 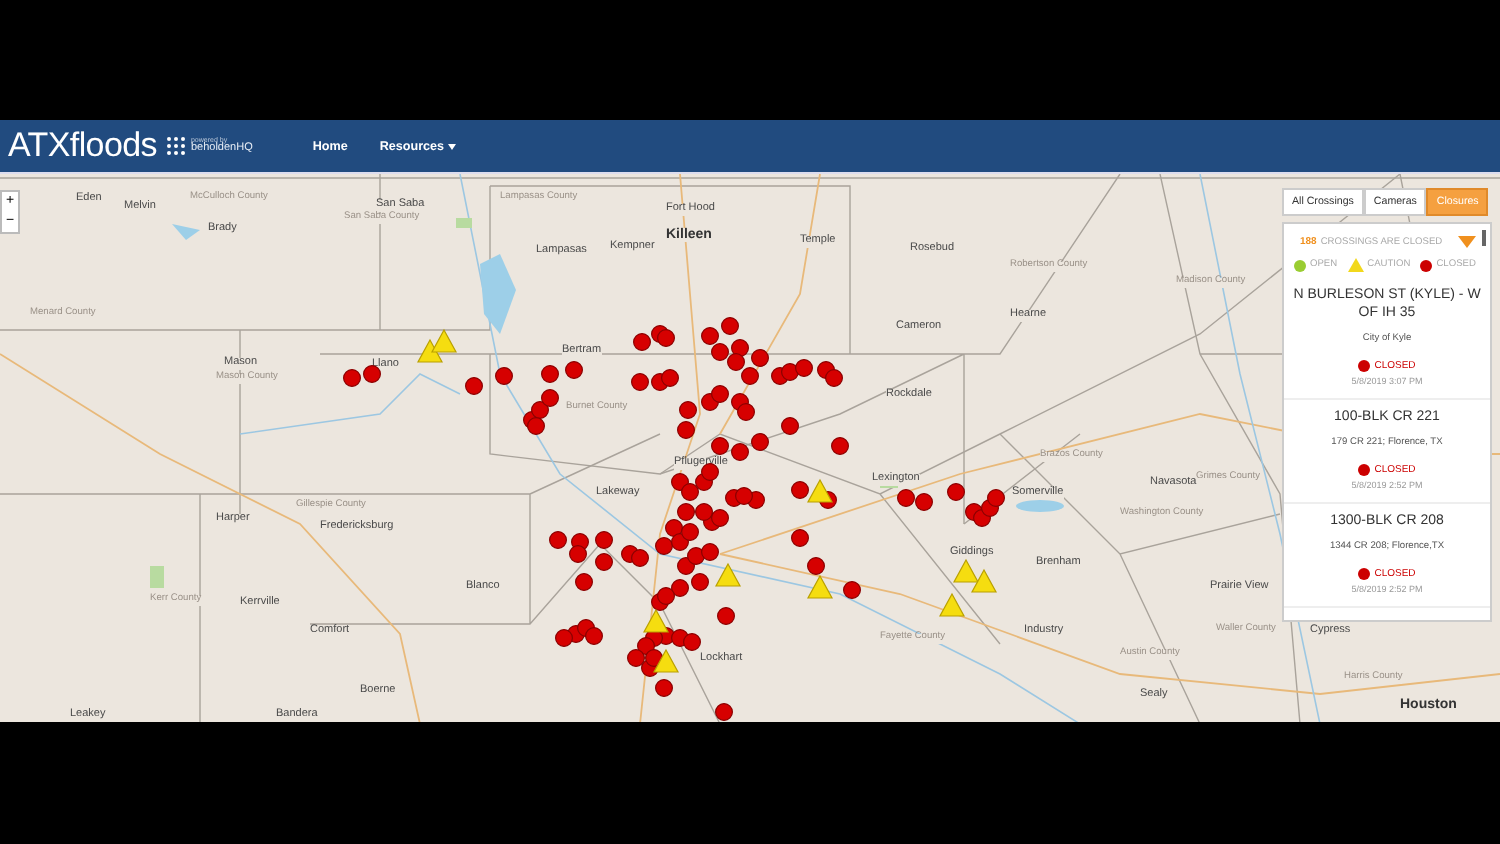 What do you see at coordinates (1484, 238) in the screenshot?
I see `scrollbar` at bounding box center [1484, 238].